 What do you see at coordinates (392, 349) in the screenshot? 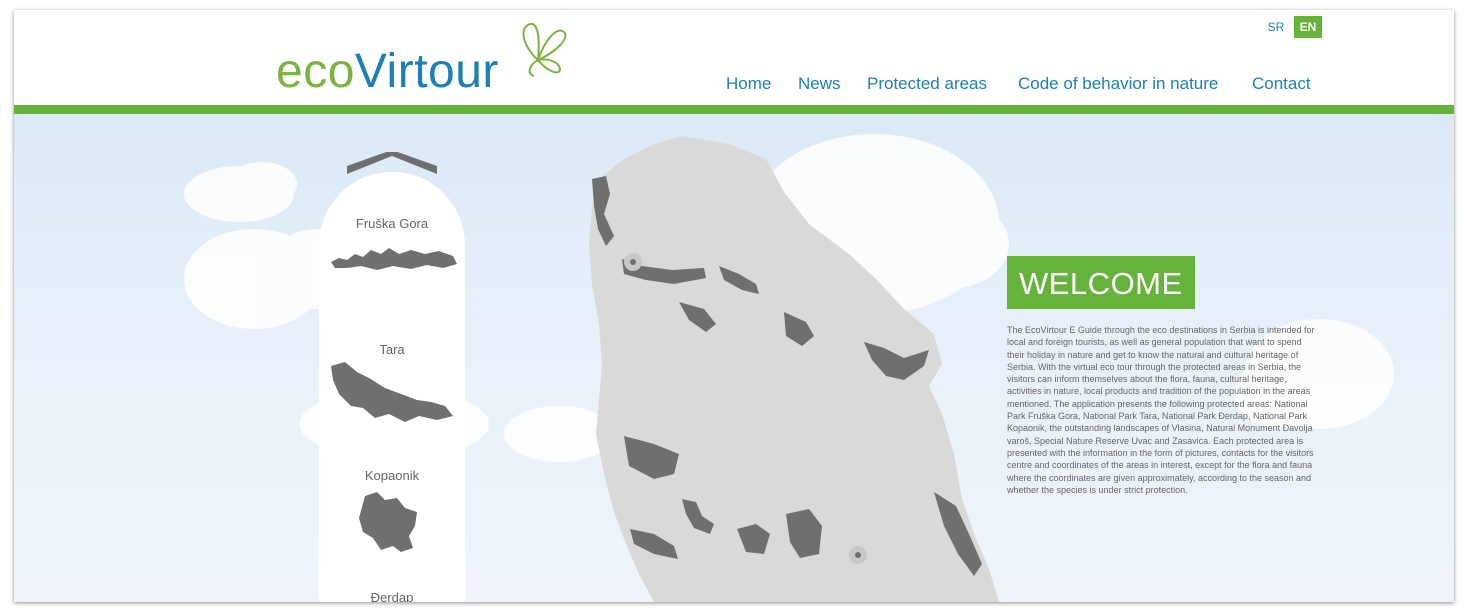
I see `sidebar-item-tara: Tara` at bounding box center [392, 349].